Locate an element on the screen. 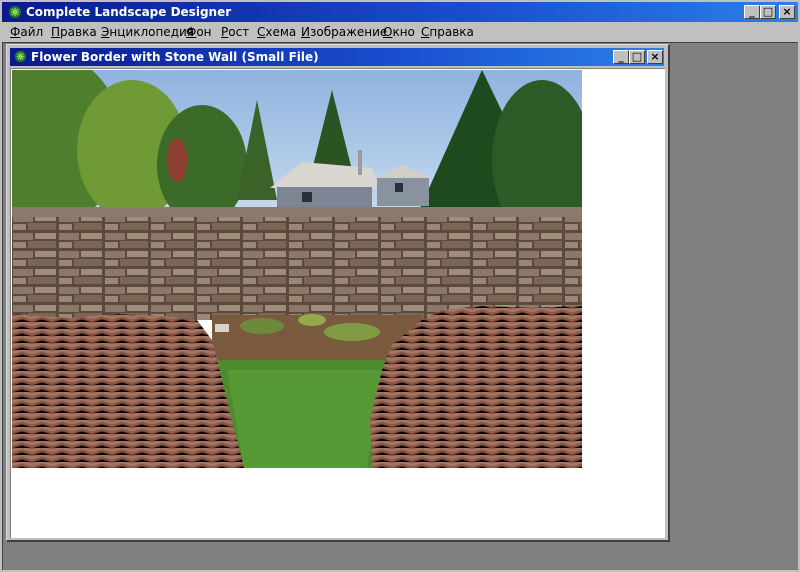 The height and width of the screenshot is (572, 800). stone-wall is located at coordinates (297, 263).